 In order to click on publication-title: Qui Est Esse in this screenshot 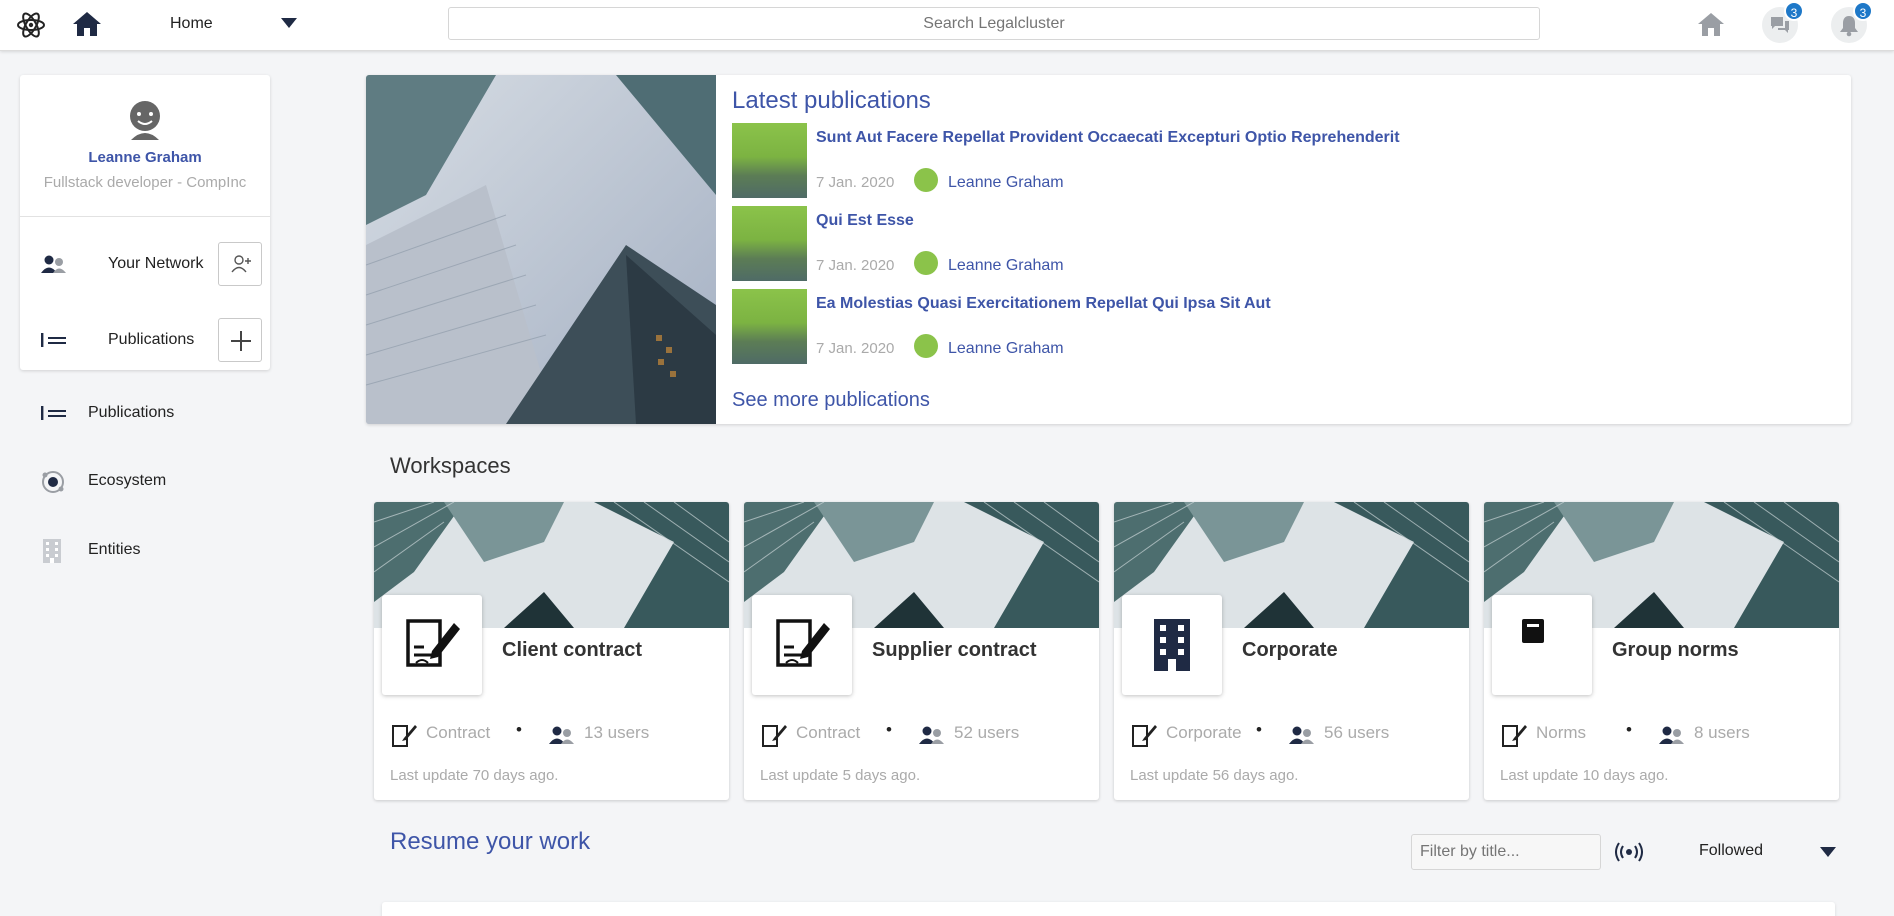, I will do `click(865, 221)`.